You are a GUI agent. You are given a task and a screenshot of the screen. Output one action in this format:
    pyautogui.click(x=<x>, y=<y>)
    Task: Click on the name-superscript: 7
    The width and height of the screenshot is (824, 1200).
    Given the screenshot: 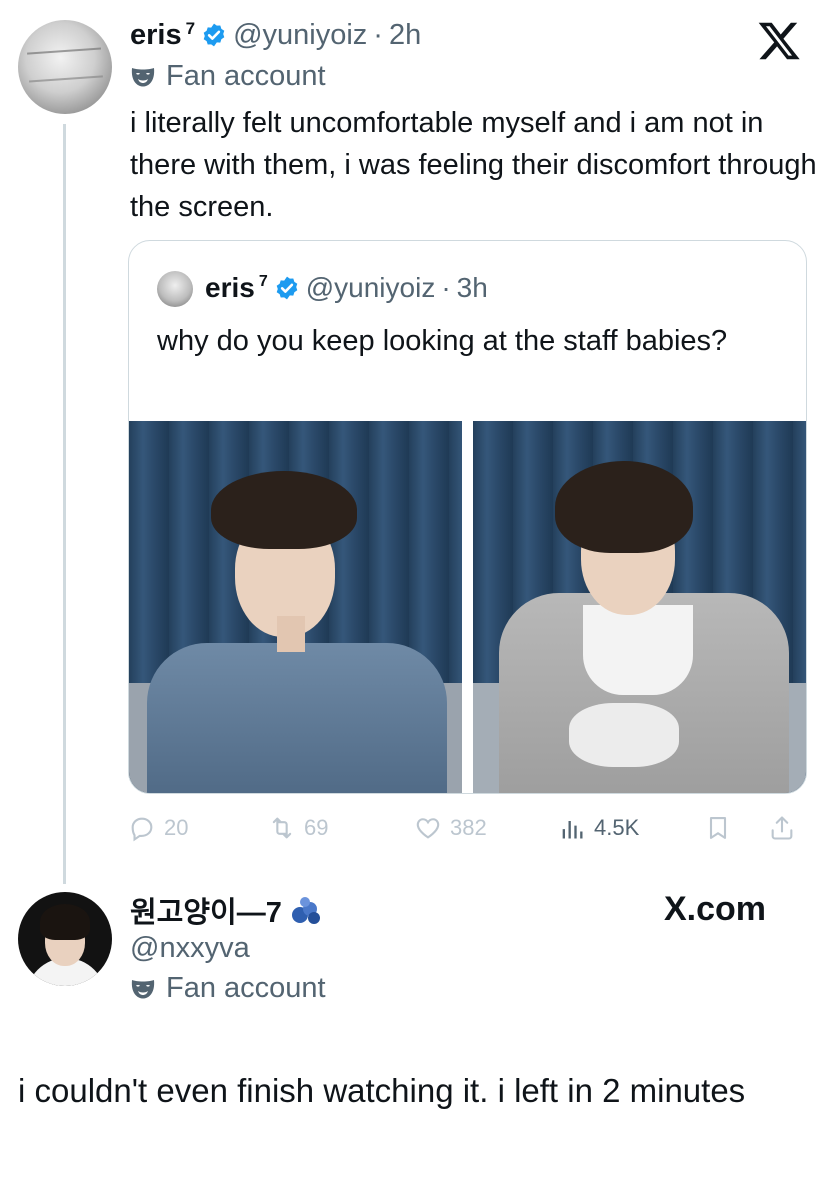 What is the action you would take?
    pyautogui.click(x=190, y=28)
    